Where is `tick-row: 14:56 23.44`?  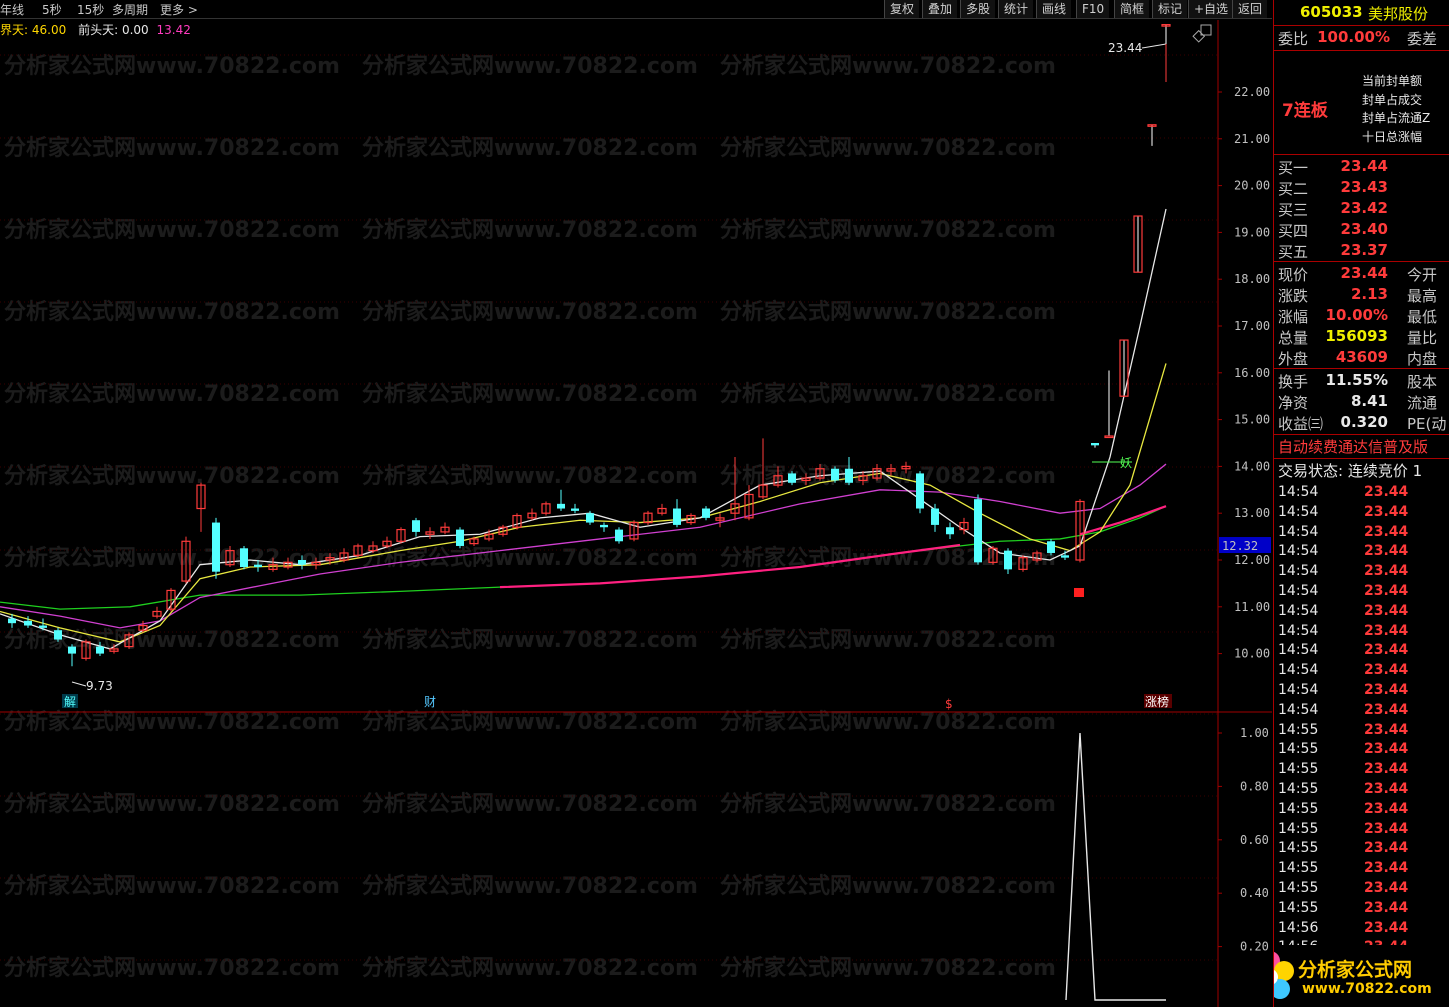 tick-row: 14:56 23.44 is located at coordinates (1363, 929).